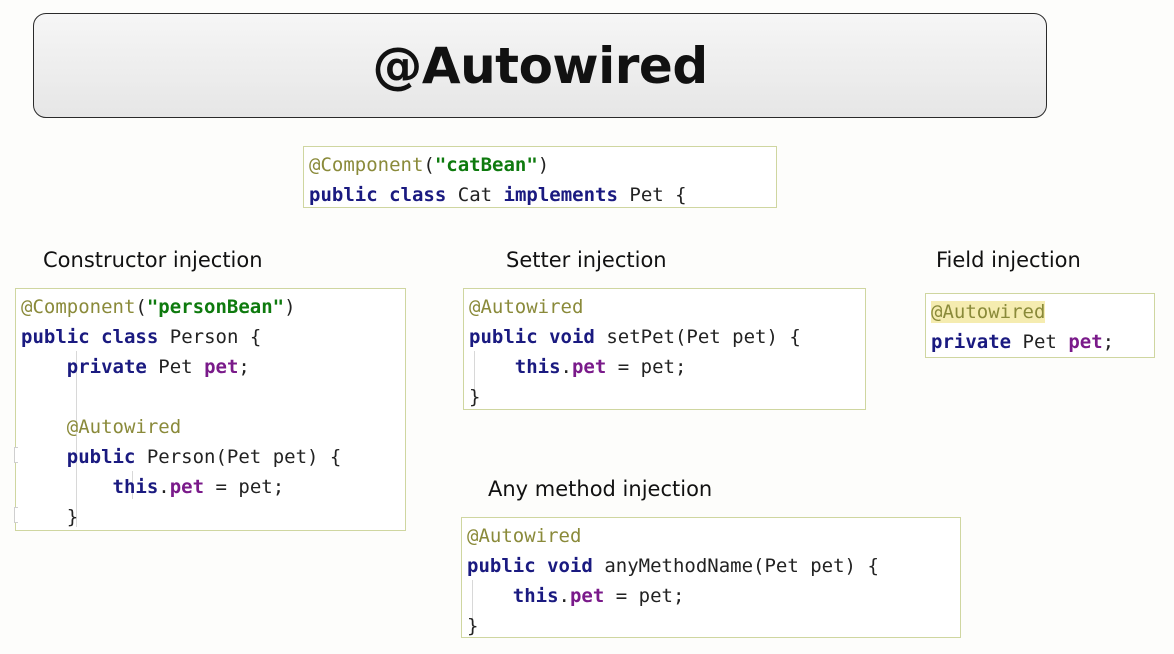 The height and width of the screenshot is (654, 1174). I want to click on code-line: public void setPet(Pet pet) {, so click(667, 337).